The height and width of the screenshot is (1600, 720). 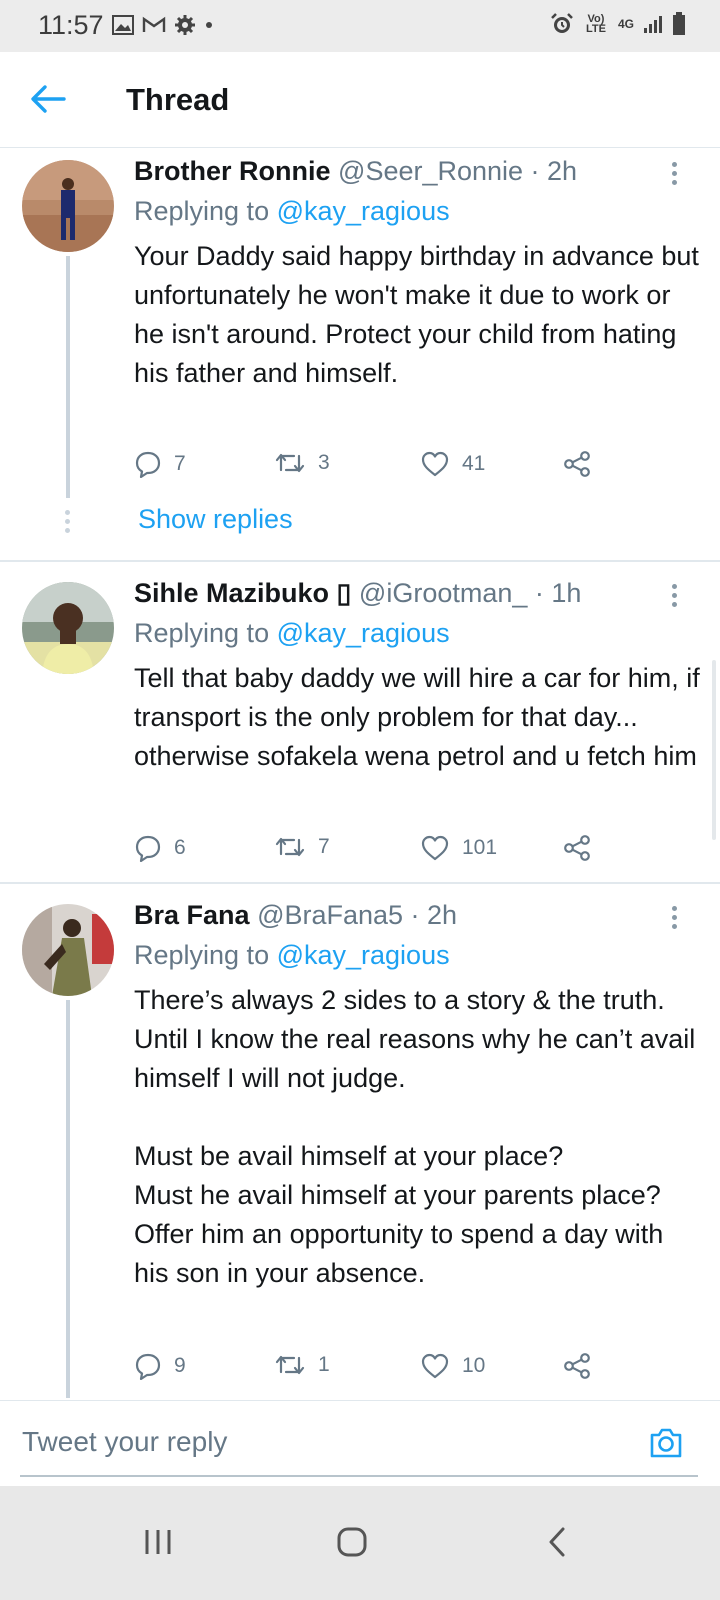 I want to click on tweet-header: Sihle Mazibuko ▯ @iGrootman_ · 1h, so click(x=357, y=593).